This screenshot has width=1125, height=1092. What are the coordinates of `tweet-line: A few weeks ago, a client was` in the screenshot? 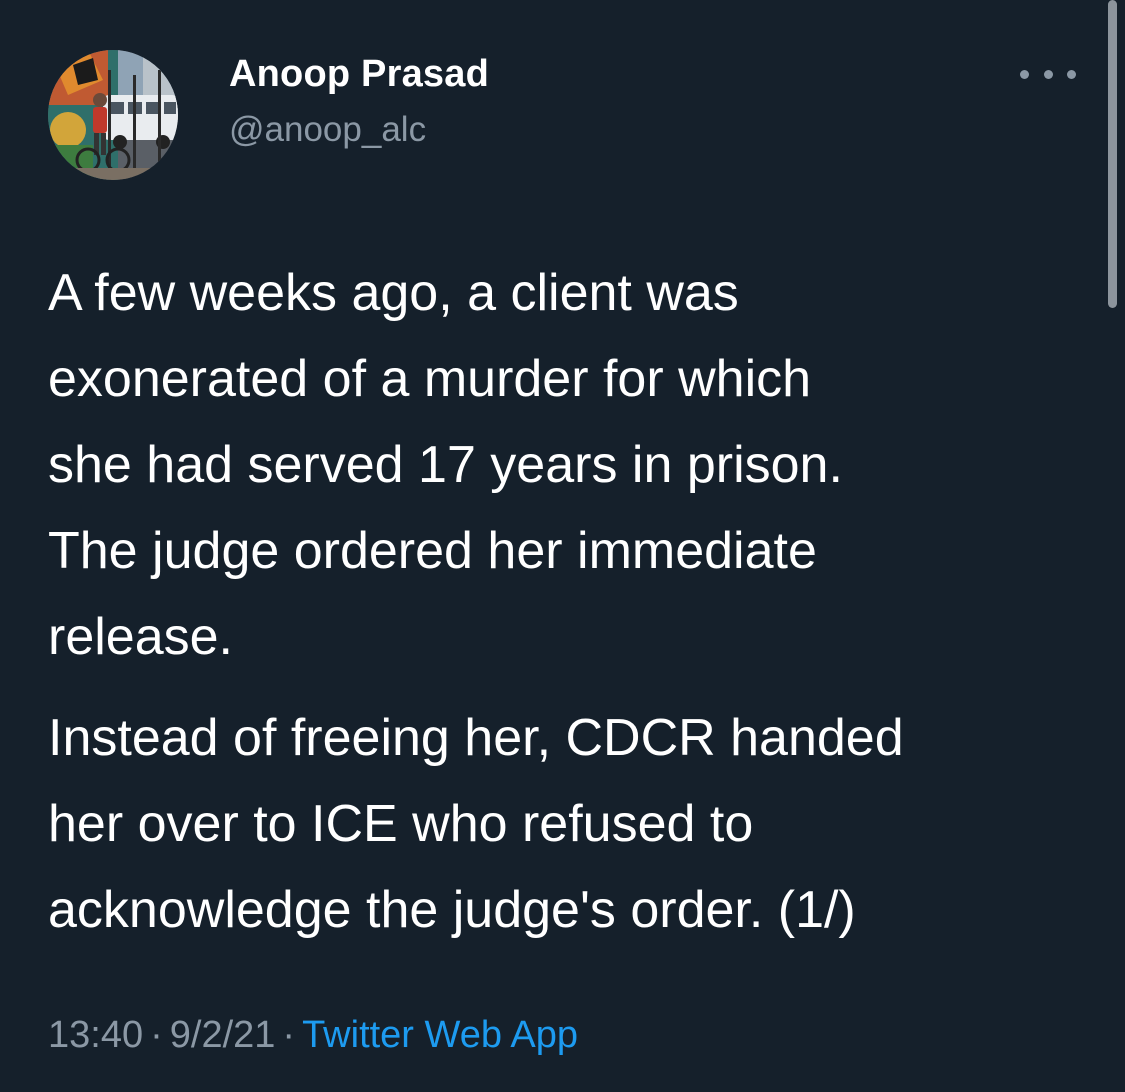 It's located at (393, 293).